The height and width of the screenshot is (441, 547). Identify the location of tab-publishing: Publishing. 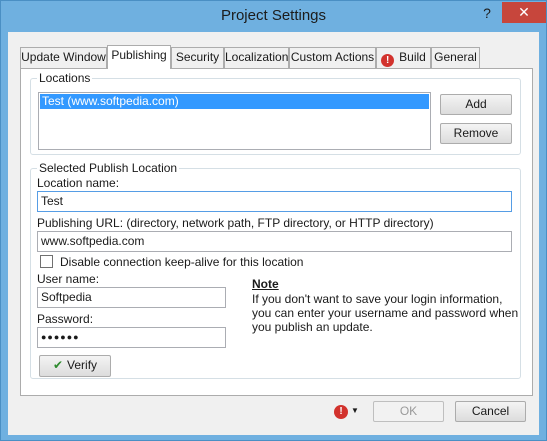
(139, 57).